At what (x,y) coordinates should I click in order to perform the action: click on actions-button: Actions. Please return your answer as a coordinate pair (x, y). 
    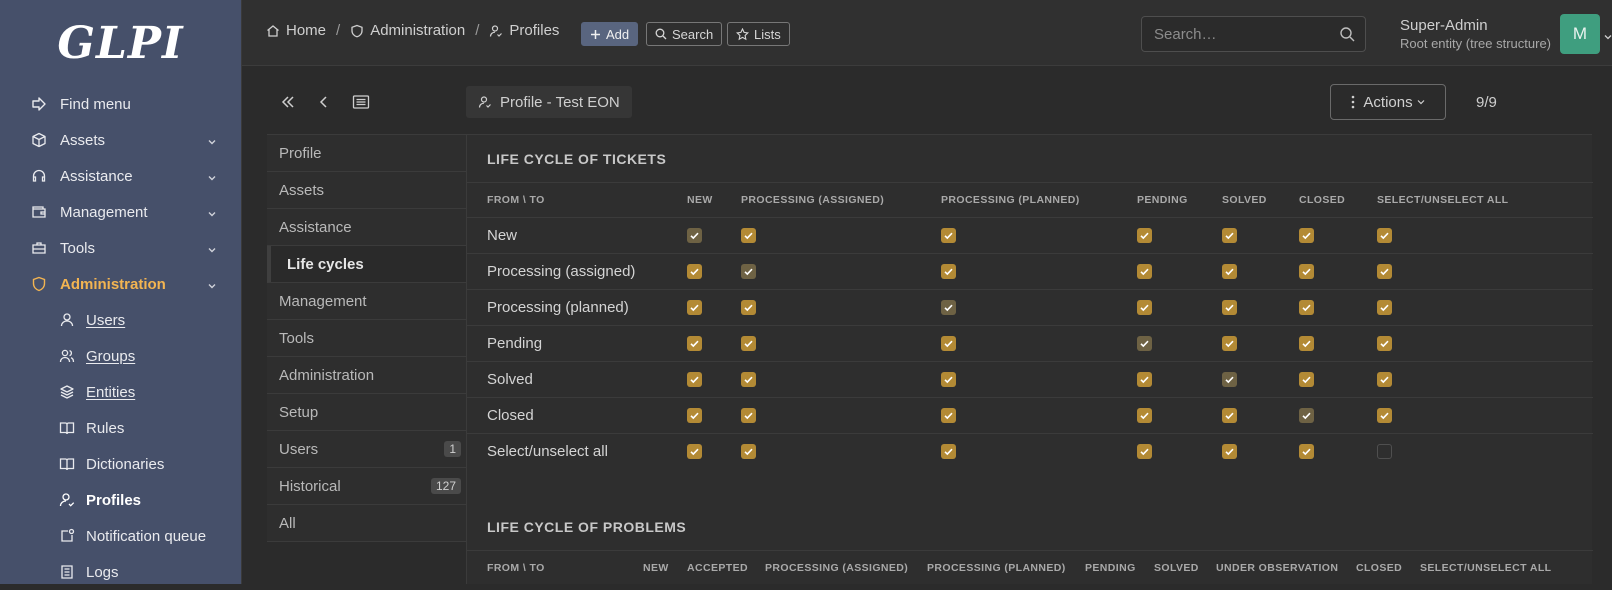
    Looking at the image, I should click on (1388, 102).